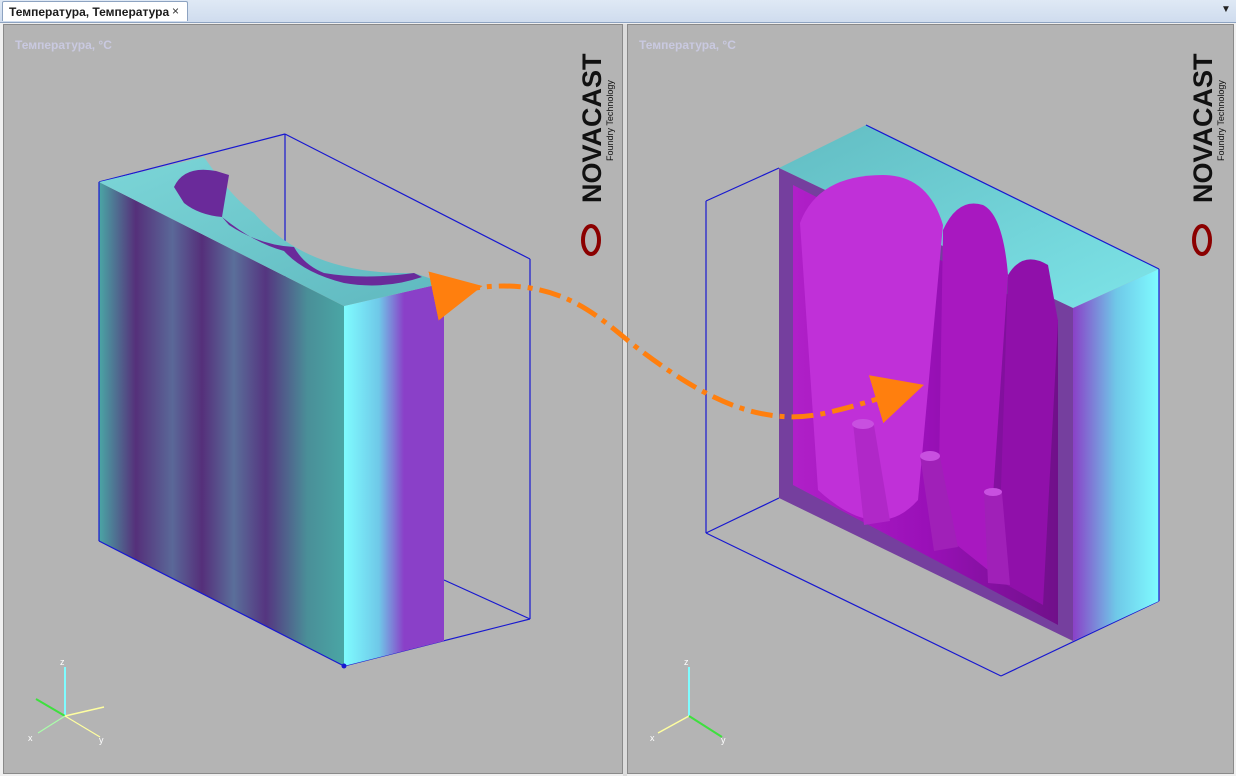  Describe the element at coordinates (676, 347) in the screenshot. I see `comparison-arrow` at that location.